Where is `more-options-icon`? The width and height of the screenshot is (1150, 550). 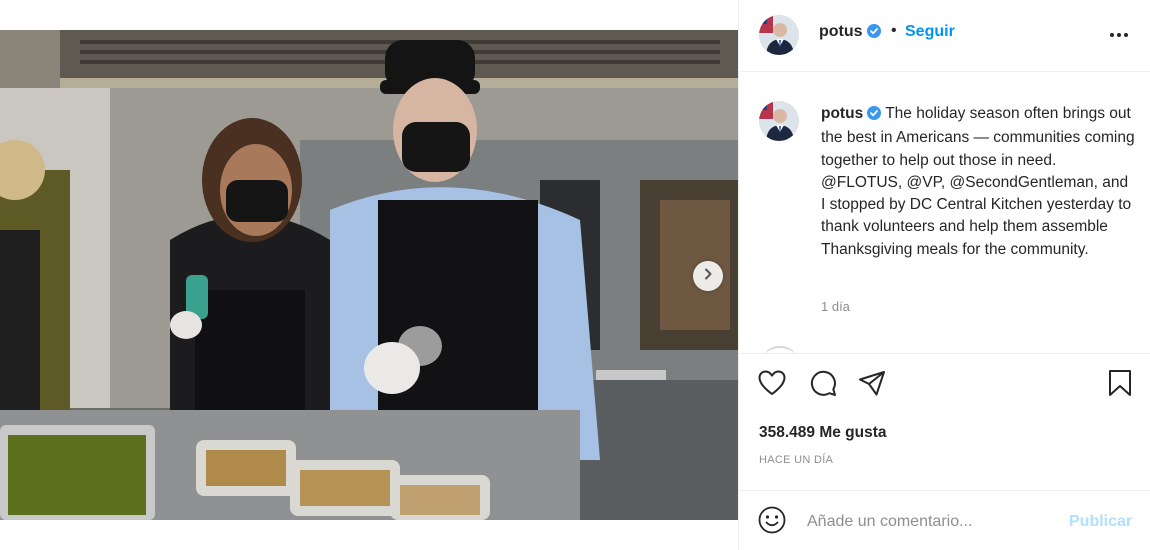 more-options-icon is located at coordinates (1119, 34).